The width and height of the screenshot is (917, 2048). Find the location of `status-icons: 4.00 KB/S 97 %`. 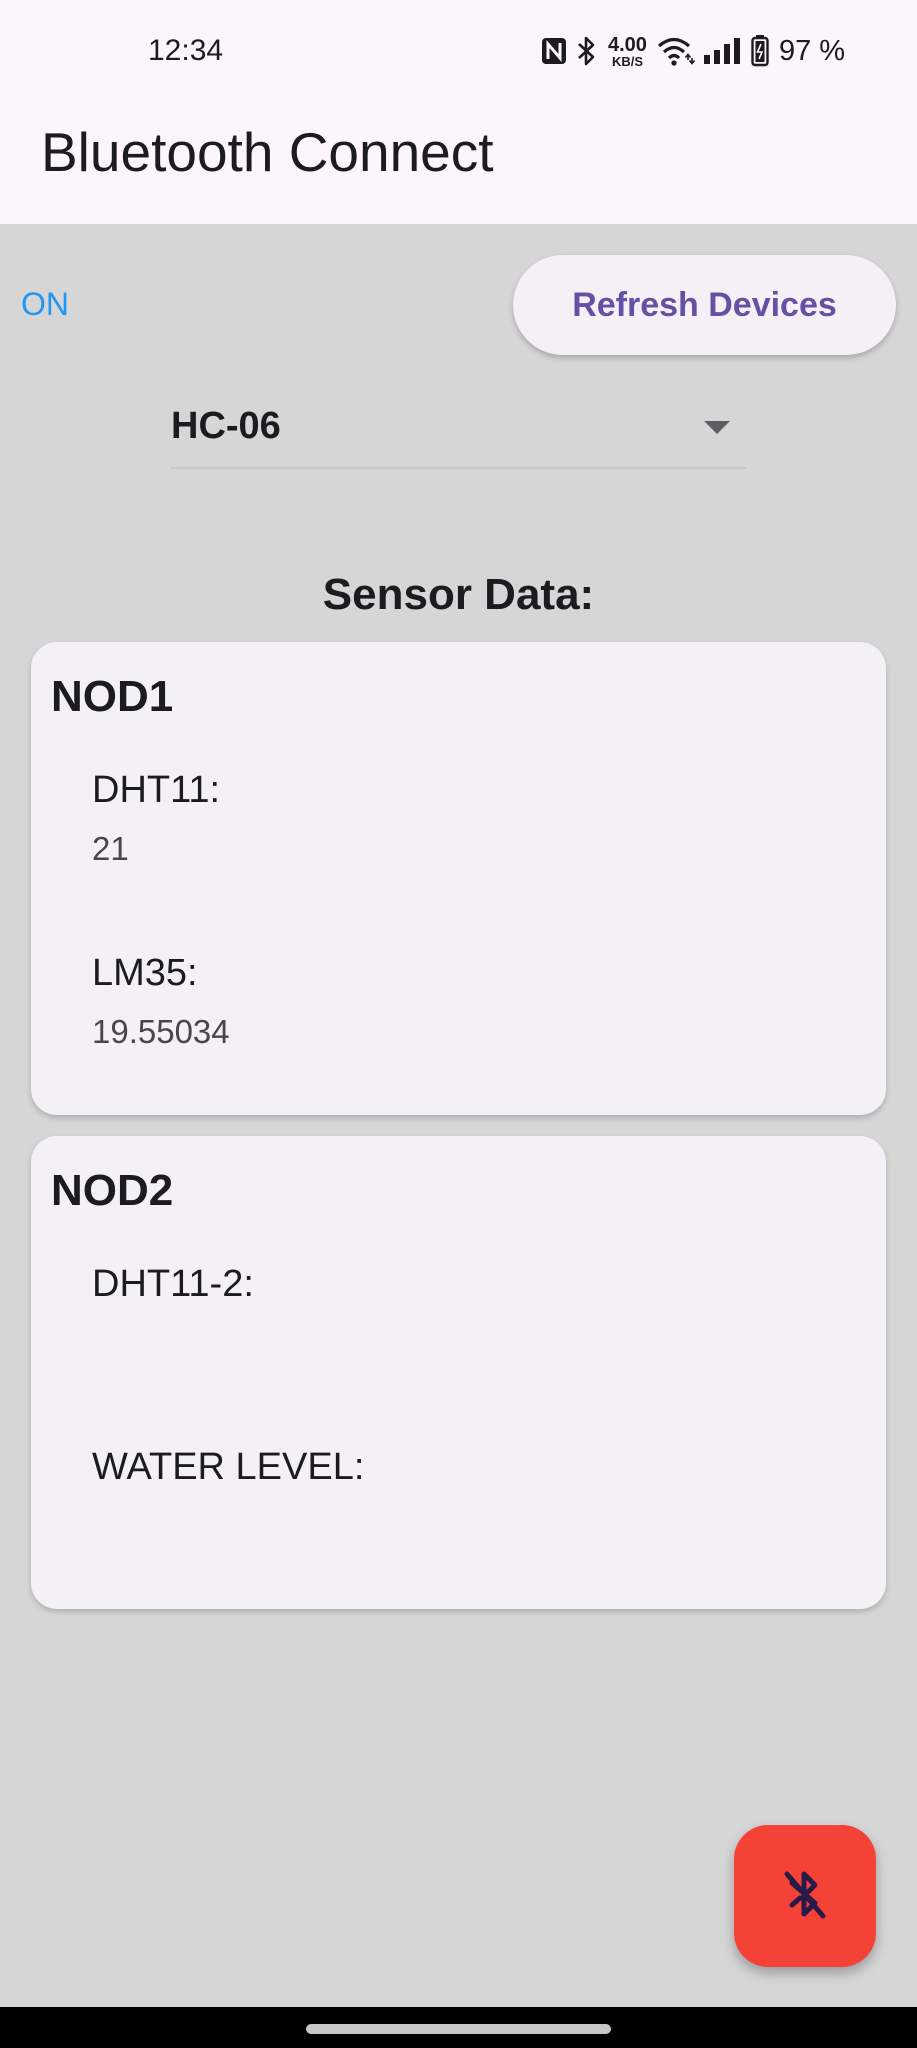

status-icons: 4.00 KB/S 97 % is located at coordinates (692, 51).